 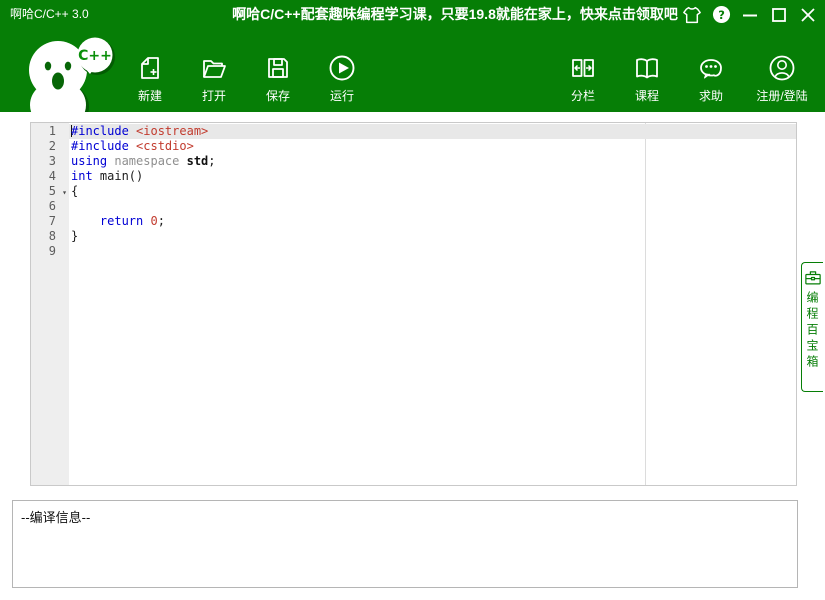 I want to click on line-number: 3, so click(x=52, y=161).